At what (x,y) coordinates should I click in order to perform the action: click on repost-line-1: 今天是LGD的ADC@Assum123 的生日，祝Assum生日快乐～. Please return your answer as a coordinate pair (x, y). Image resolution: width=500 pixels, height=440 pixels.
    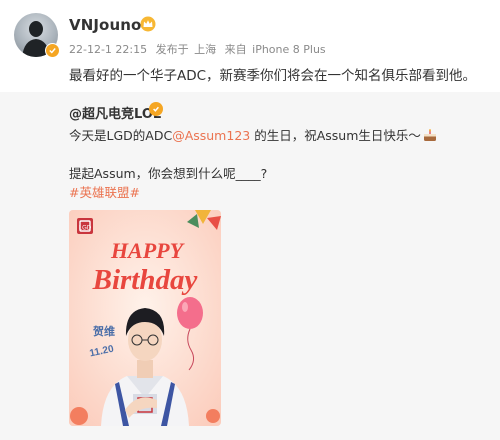
    Looking at the image, I should click on (253, 134).